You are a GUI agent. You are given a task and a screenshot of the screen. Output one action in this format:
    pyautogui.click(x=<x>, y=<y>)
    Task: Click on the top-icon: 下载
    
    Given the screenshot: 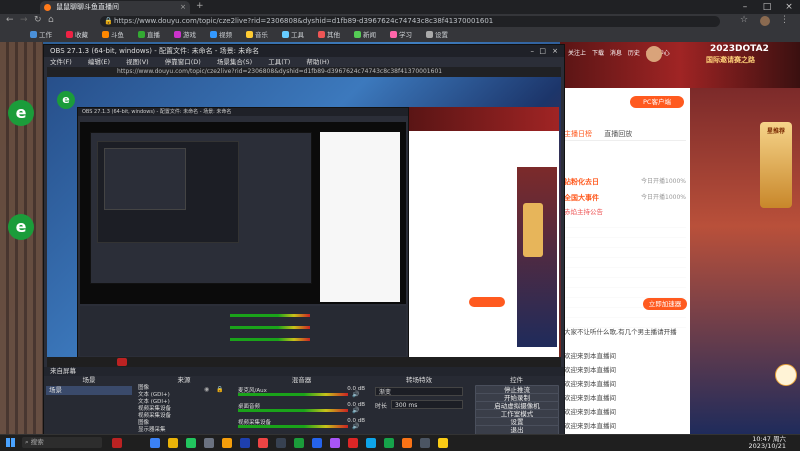 What is the action you would take?
    pyautogui.click(x=598, y=53)
    